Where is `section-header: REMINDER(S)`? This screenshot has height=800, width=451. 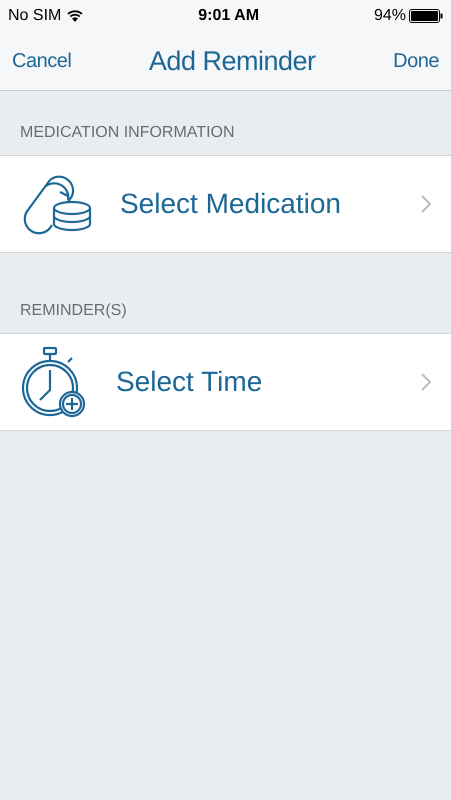 section-header: REMINDER(S) is located at coordinates (73, 310).